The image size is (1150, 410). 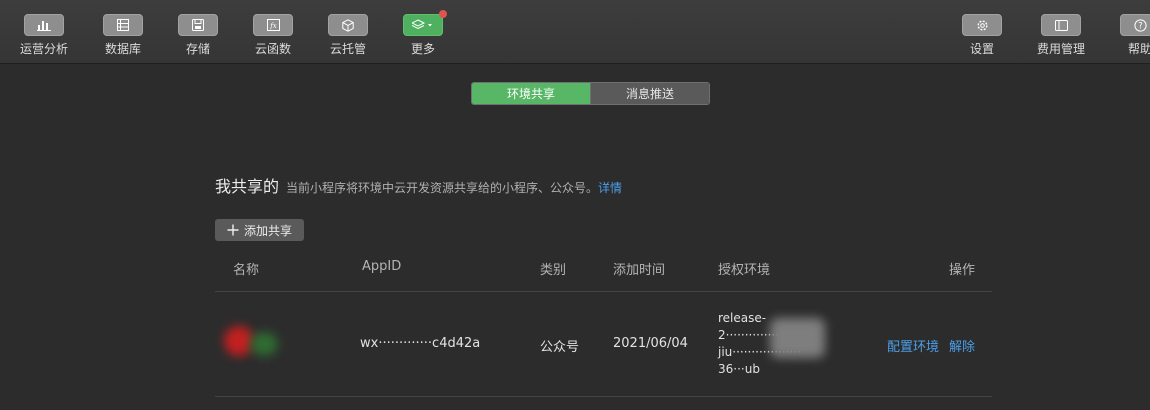 What do you see at coordinates (553, 270) in the screenshot?
I see `column-header-category: 类别` at bounding box center [553, 270].